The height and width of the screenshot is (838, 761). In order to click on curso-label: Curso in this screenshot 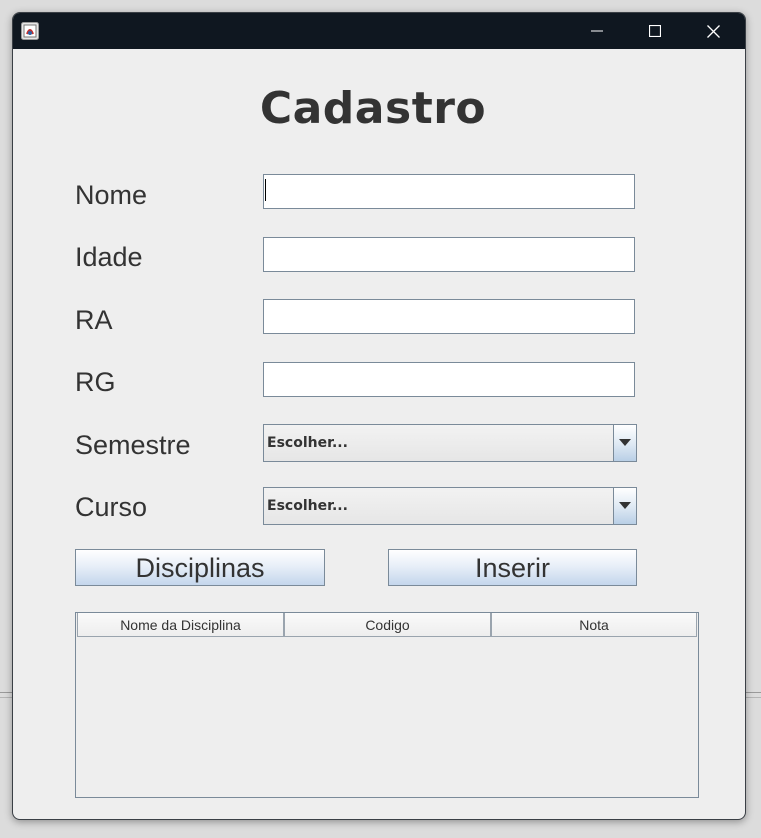, I will do `click(111, 507)`.